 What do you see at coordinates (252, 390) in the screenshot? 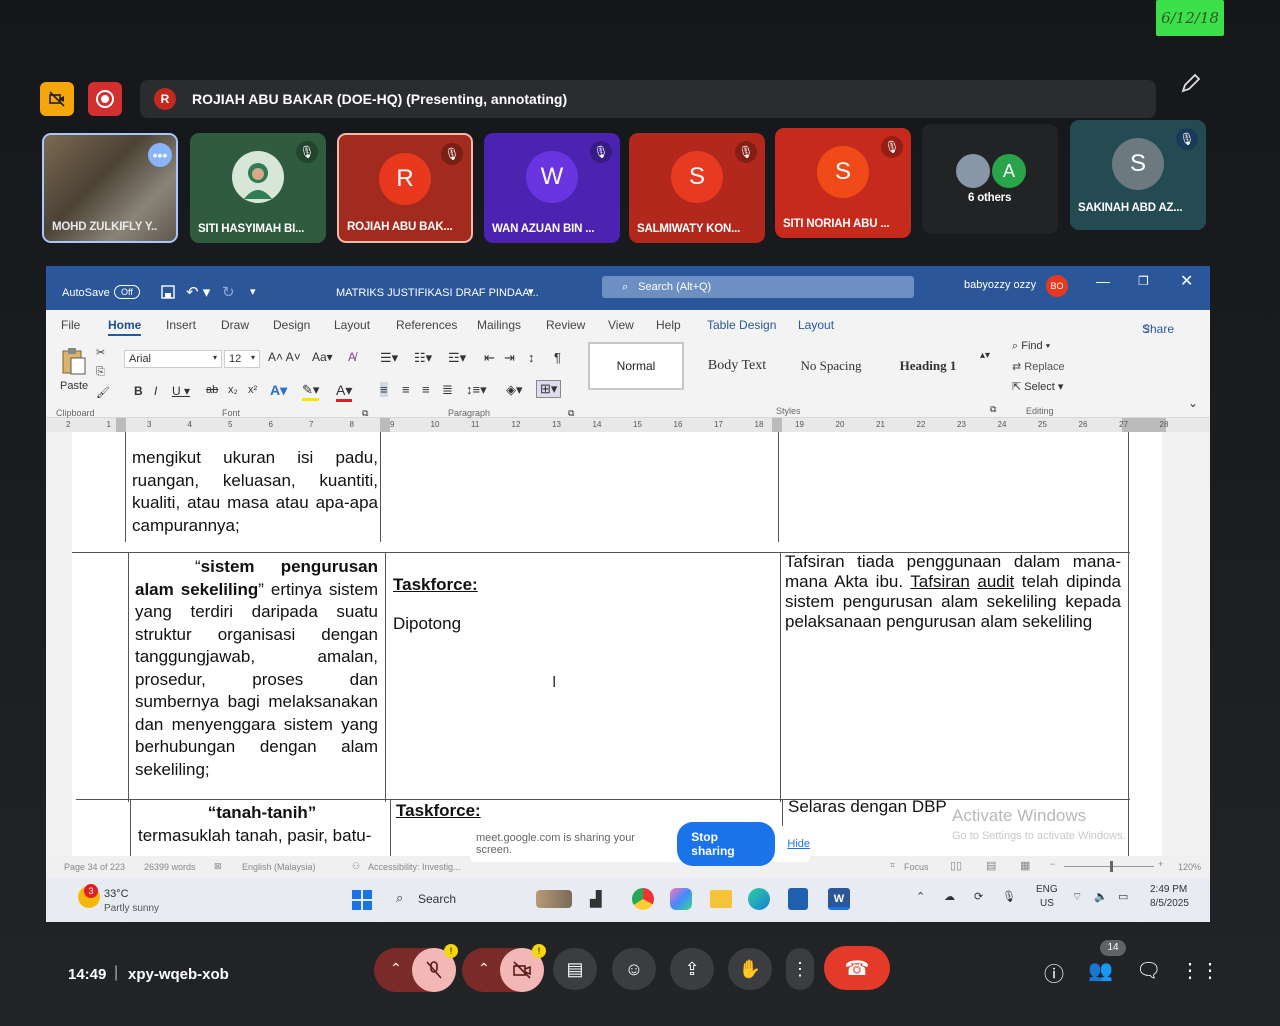
I see `superscript-button: x²` at bounding box center [252, 390].